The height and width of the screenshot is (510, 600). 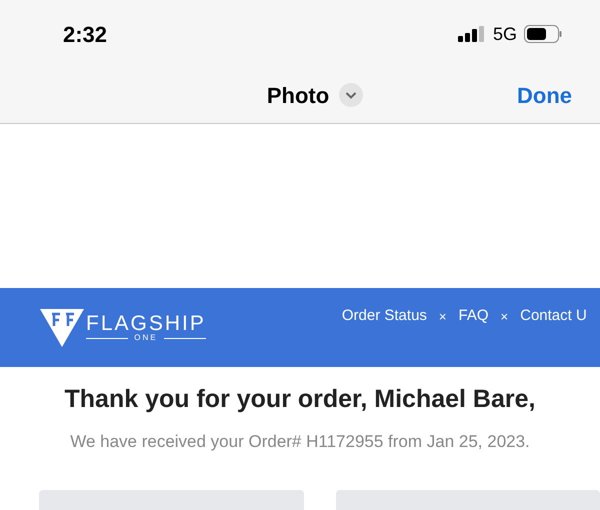 What do you see at coordinates (146, 323) in the screenshot?
I see `brand-name: FLAGSHIP` at bounding box center [146, 323].